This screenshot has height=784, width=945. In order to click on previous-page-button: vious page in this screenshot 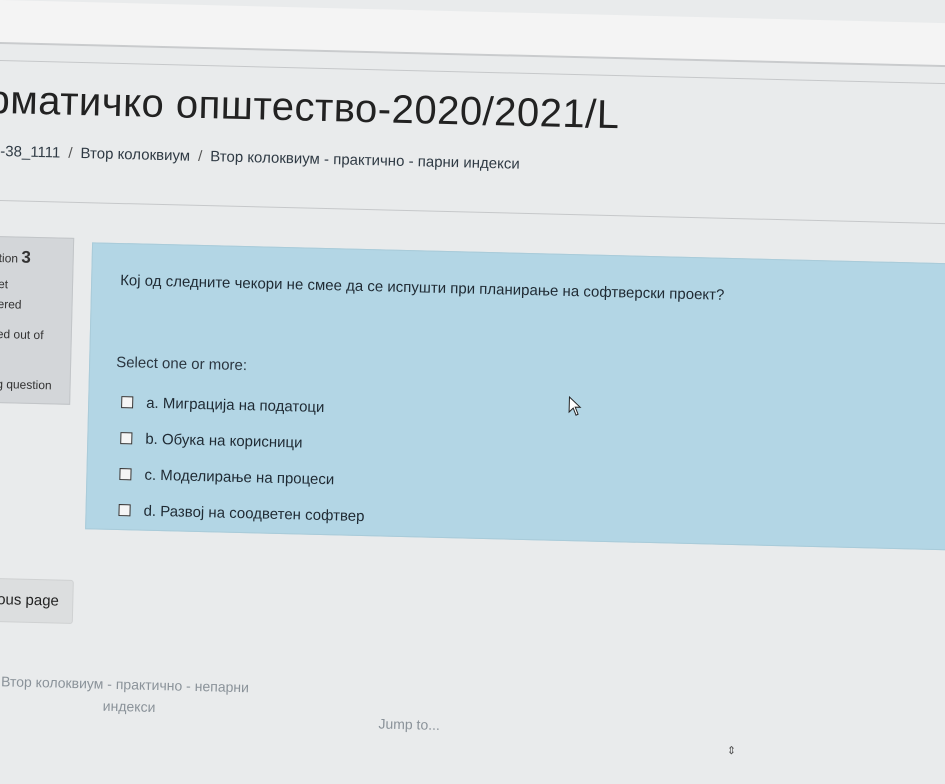, I will do `click(37, 600)`.